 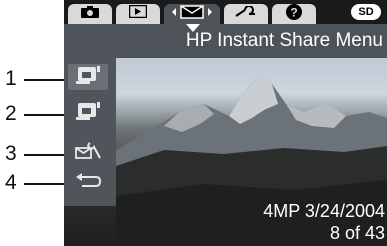 What do you see at coordinates (357, 233) in the screenshot?
I see `image-counter: 8 of 43` at bounding box center [357, 233].